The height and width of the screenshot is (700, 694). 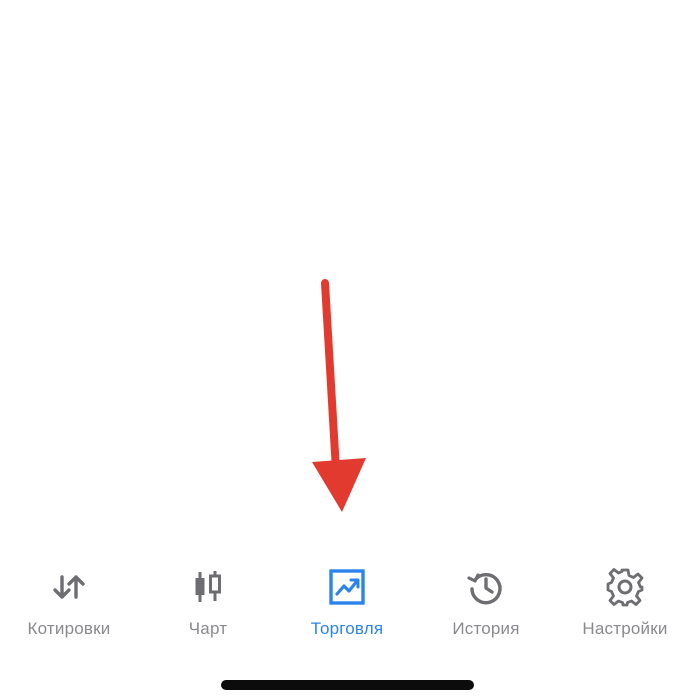 I want to click on gear-icon, so click(x=625, y=587).